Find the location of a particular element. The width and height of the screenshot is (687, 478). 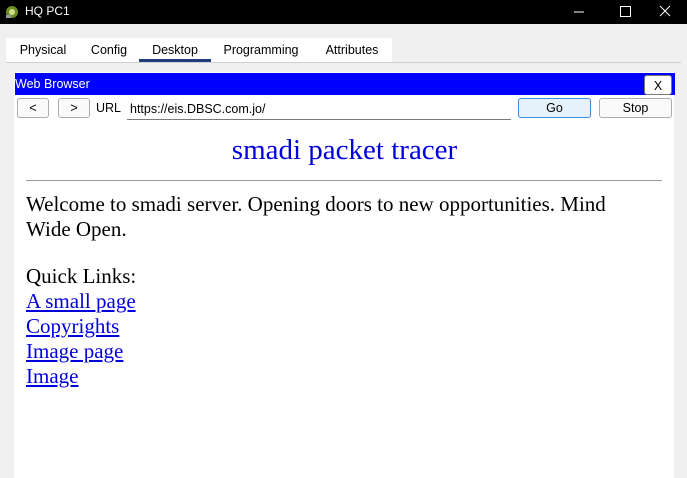

maximize-button is located at coordinates (625, 12).